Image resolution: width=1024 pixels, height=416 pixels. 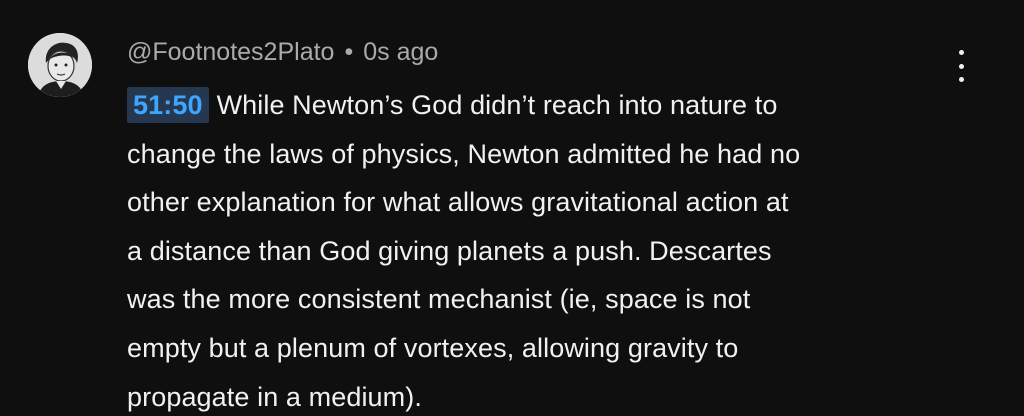 What do you see at coordinates (230, 52) in the screenshot?
I see `author-handle: @Footnotes2Plato` at bounding box center [230, 52].